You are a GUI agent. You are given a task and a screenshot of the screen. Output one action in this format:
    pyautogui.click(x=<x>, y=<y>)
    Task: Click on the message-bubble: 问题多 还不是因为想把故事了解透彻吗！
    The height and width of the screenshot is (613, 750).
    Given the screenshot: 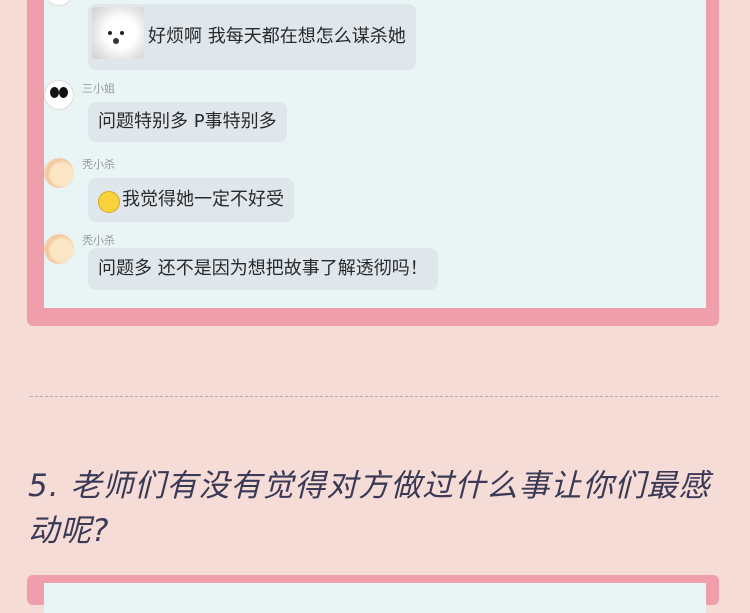 What is the action you would take?
    pyautogui.click(x=263, y=269)
    